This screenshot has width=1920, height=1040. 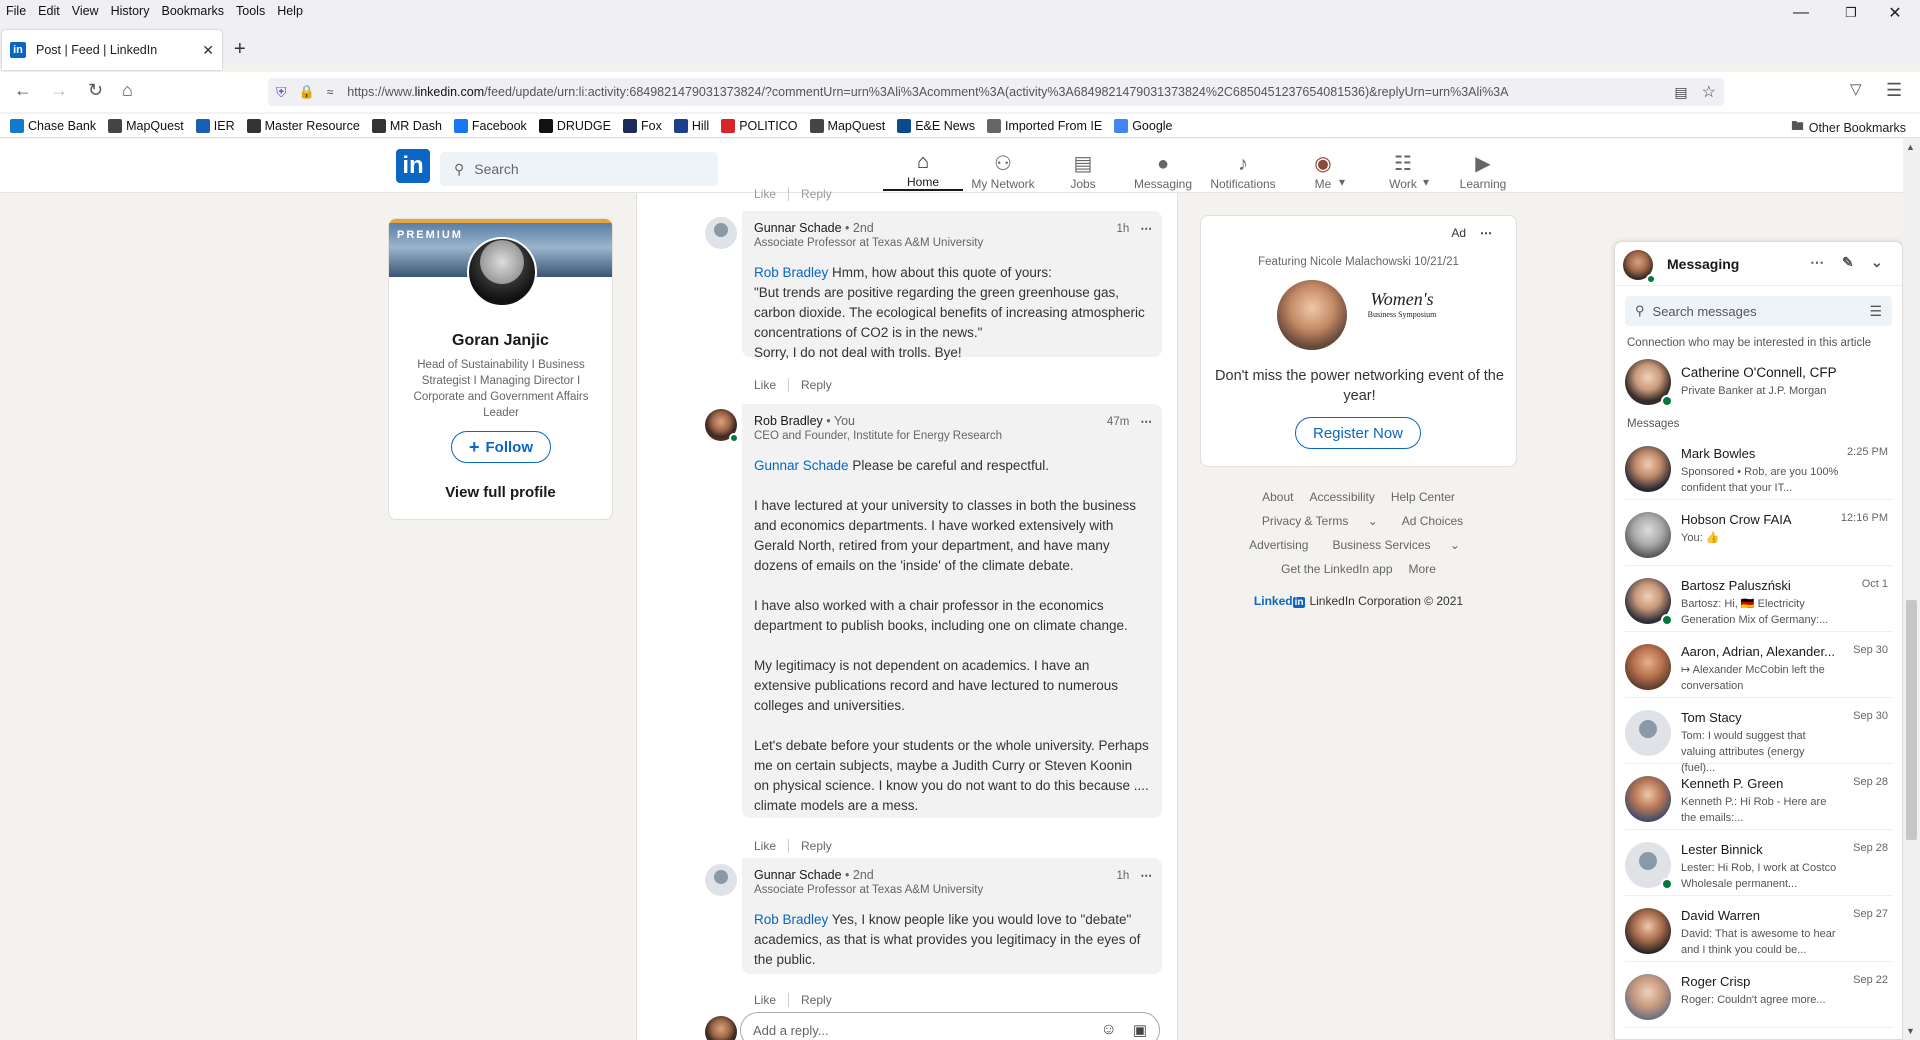 What do you see at coordinates (1423, 497) in the screenshot?
I see `footer-help-center-link: Help Center` at bounding box center [1423, 497].